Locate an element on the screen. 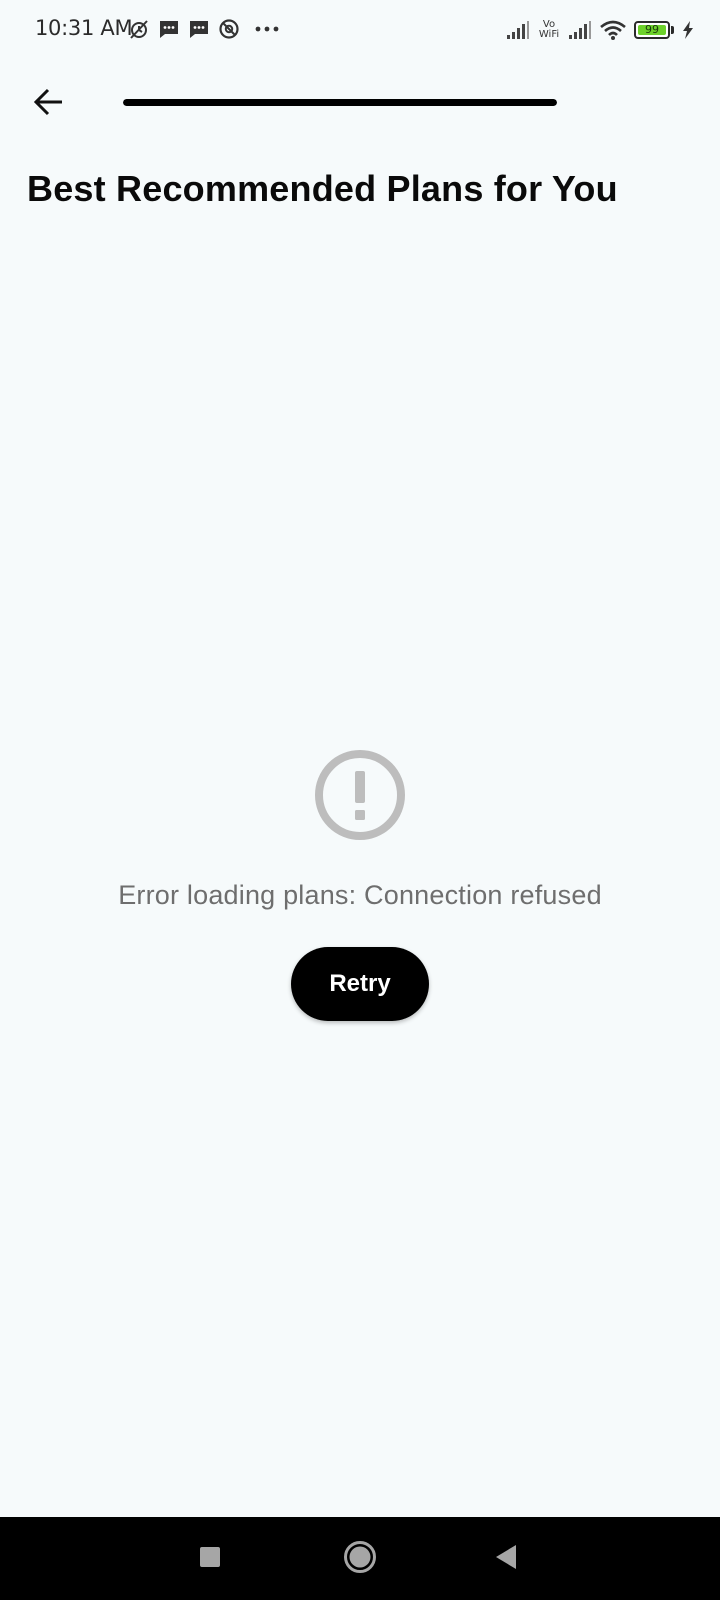 The image size is (720, 1600). progress-bar is located at coordinates (340, 102).